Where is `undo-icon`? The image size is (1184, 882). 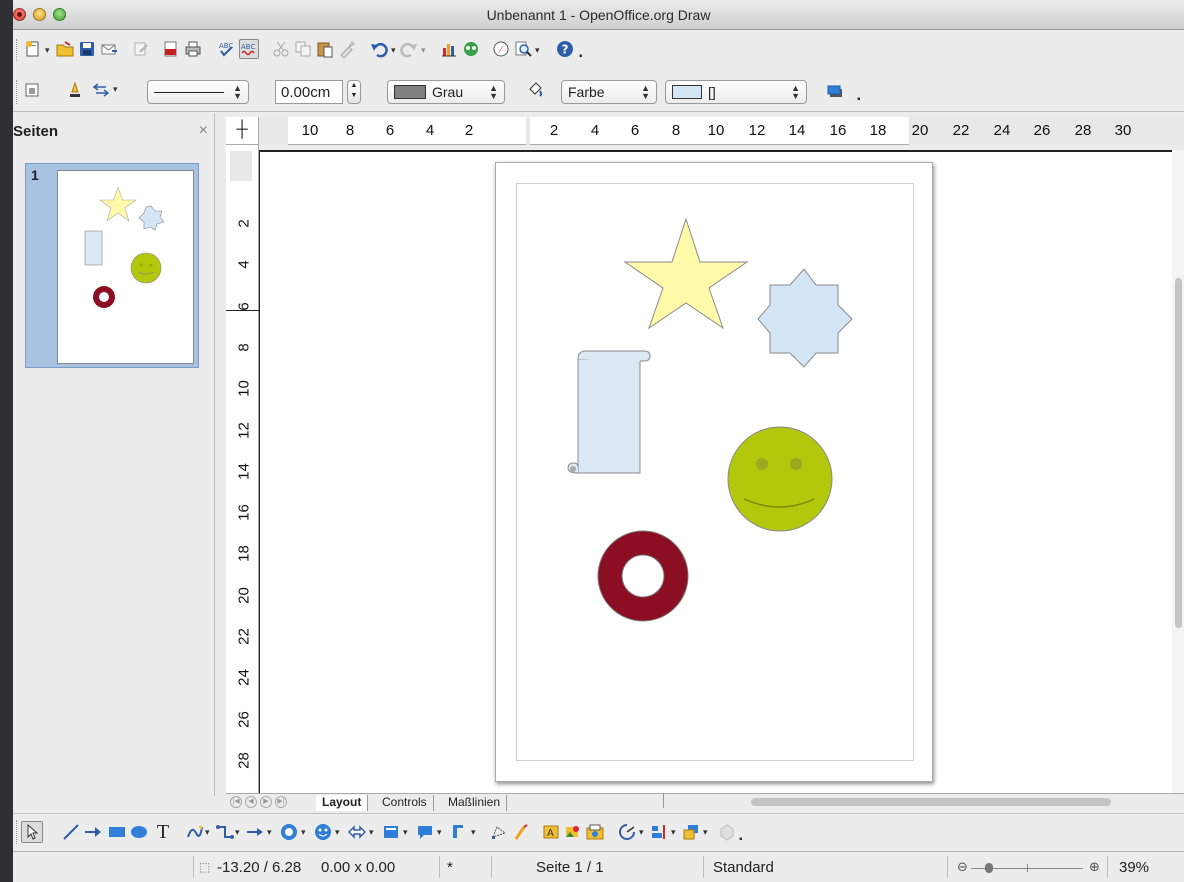 undo-icon is located at coordinates (379, 49).